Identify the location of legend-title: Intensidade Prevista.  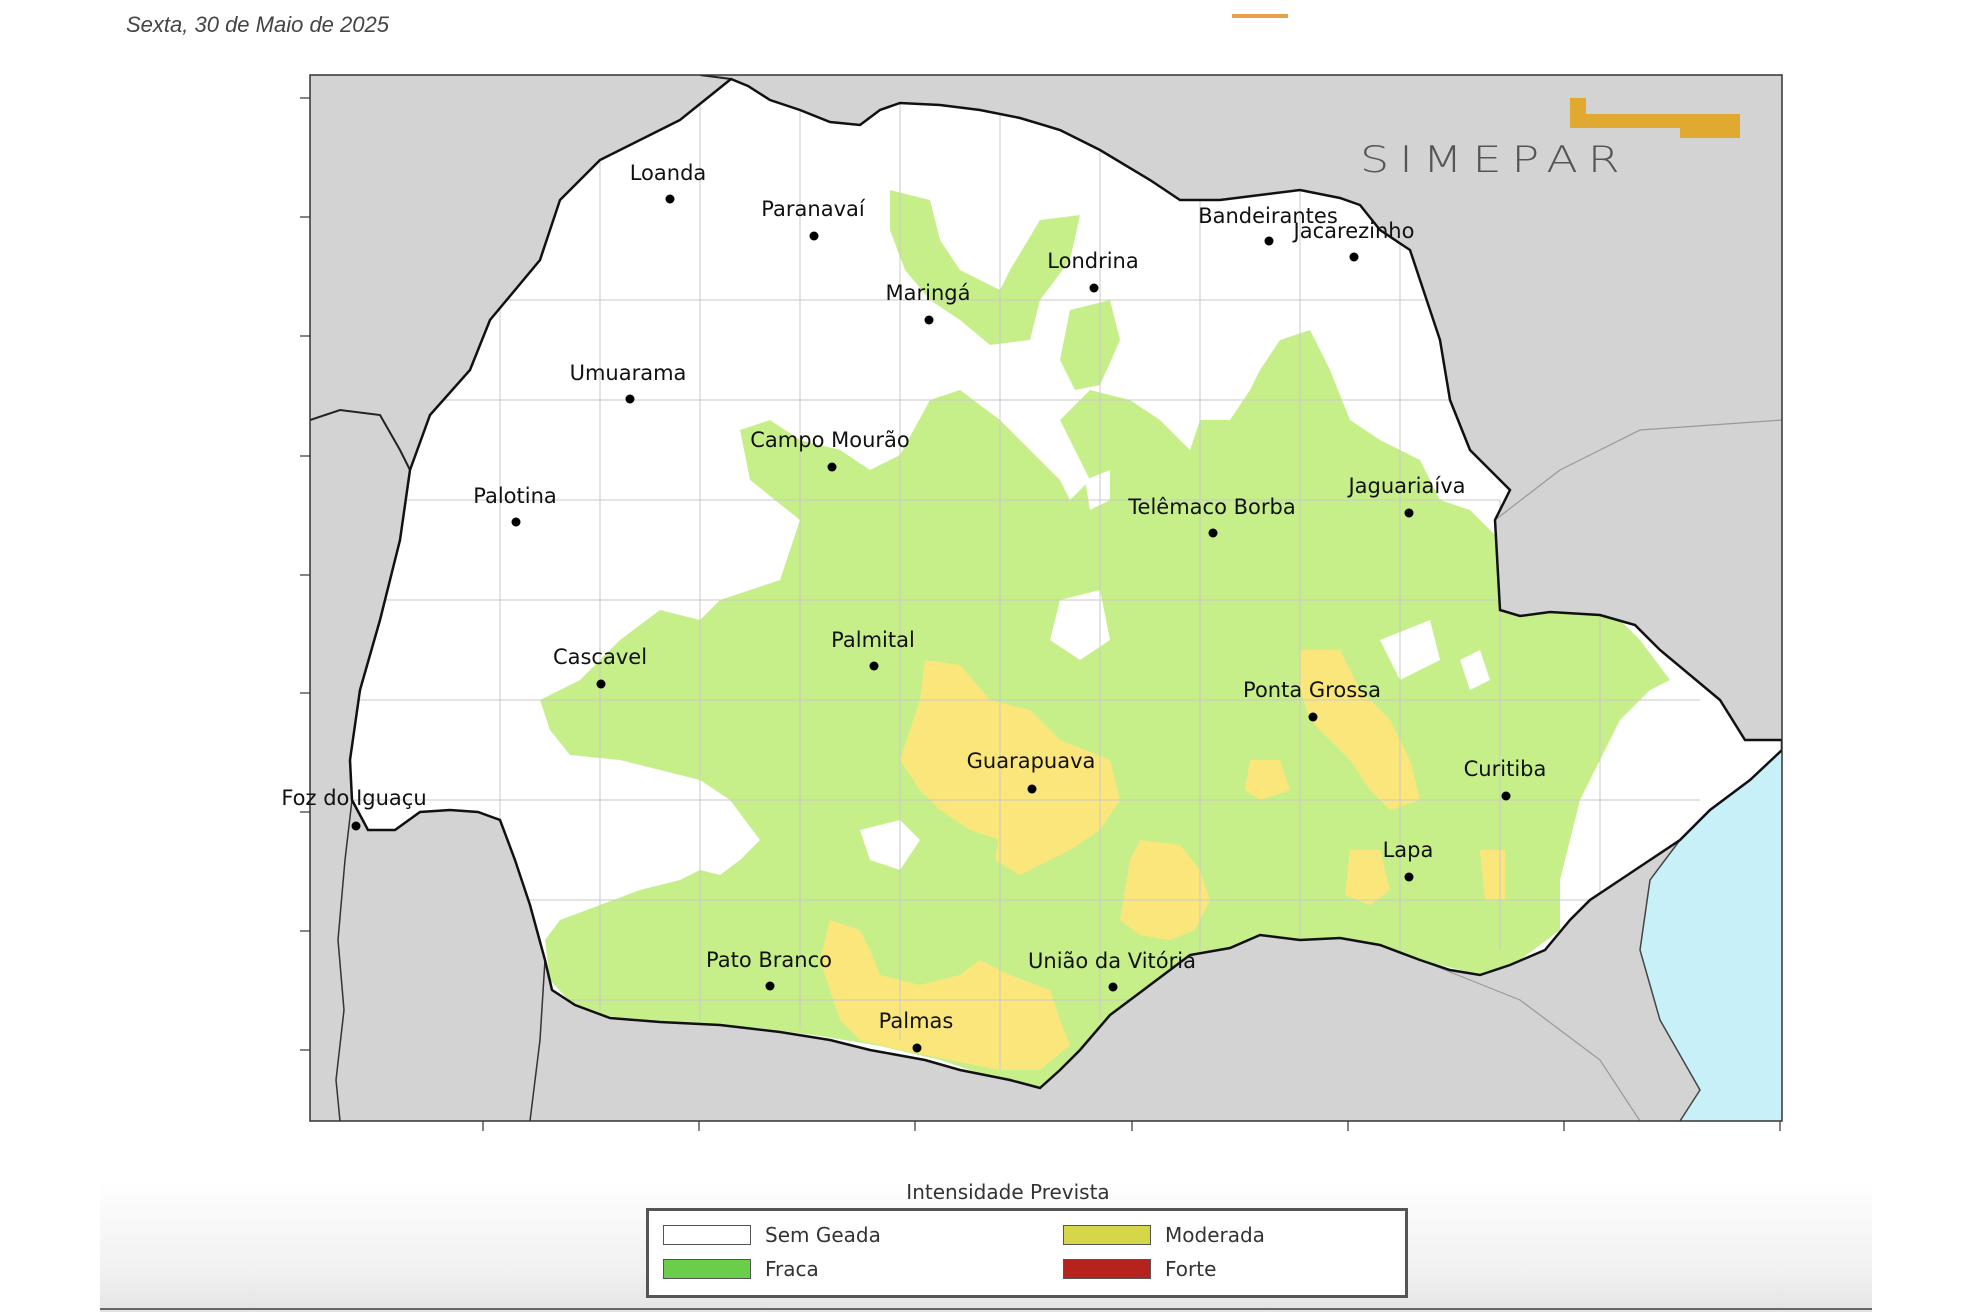
(1008, 1192).